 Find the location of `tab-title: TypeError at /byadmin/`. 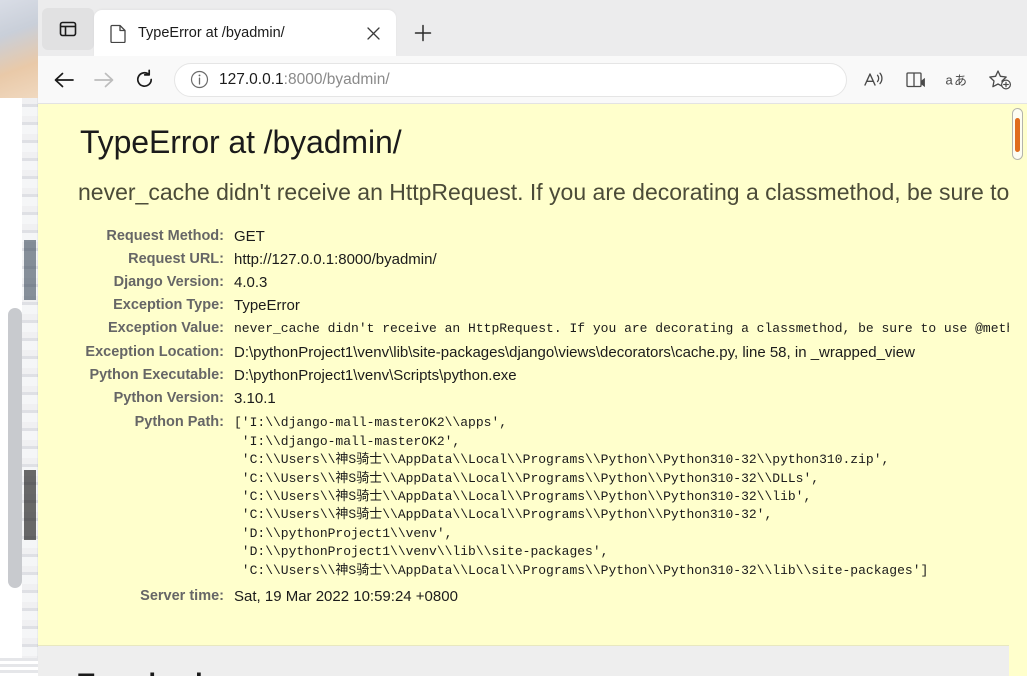

tab-title: TypeError at /byadmin/ is located at coordinates (211, 33).